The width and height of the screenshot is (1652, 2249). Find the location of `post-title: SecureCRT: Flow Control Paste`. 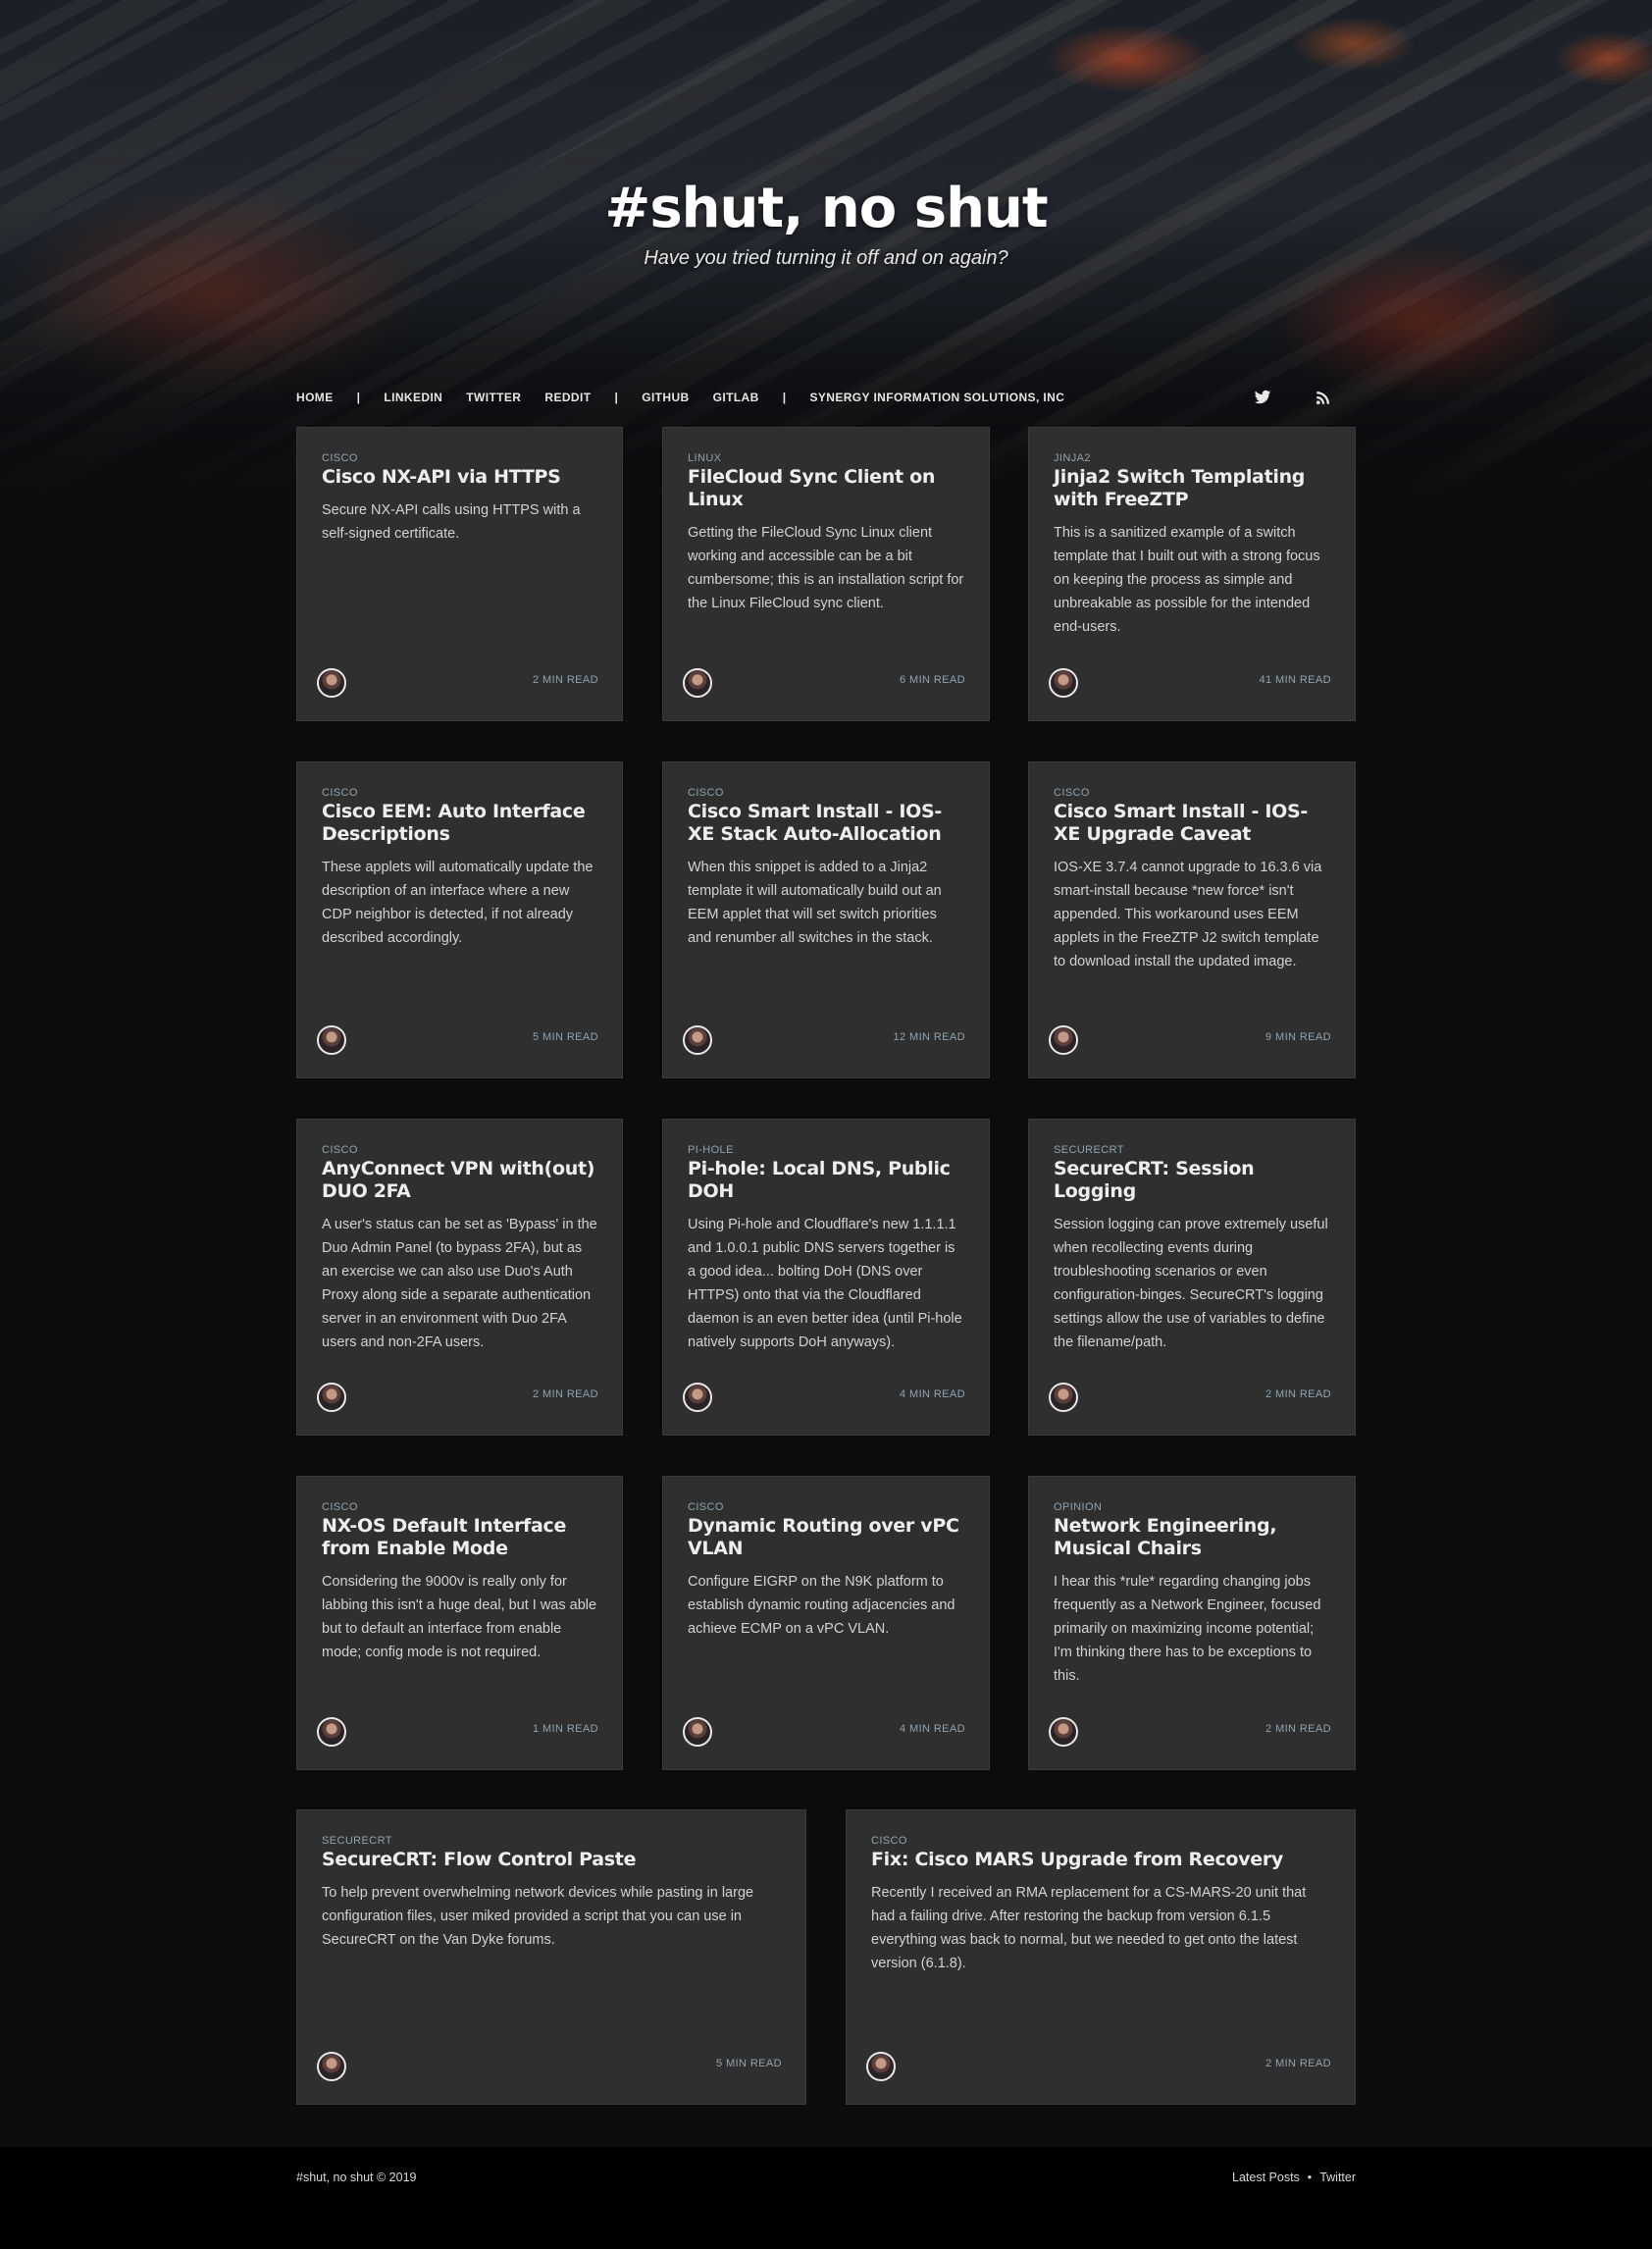

post-title: SecureCRT: Flow Control Paste is located at coordinates (551, 1860).